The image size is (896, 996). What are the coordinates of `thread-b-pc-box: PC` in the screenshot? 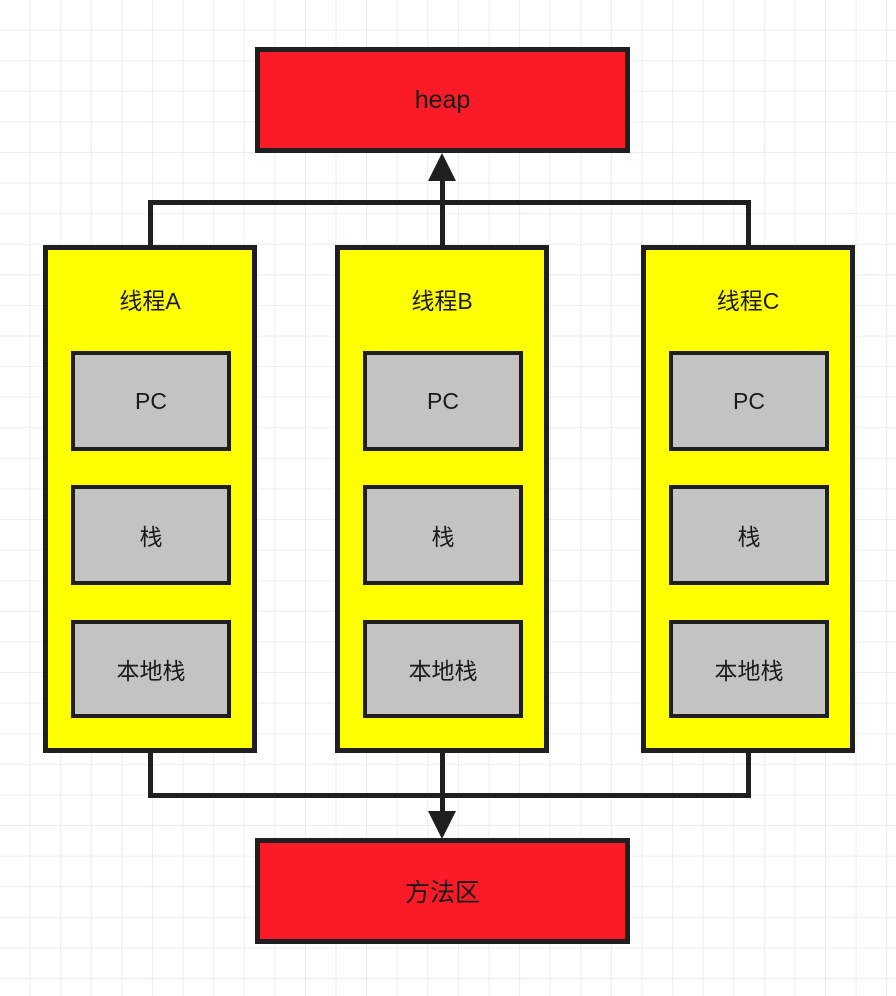 It's located at (443, 401).